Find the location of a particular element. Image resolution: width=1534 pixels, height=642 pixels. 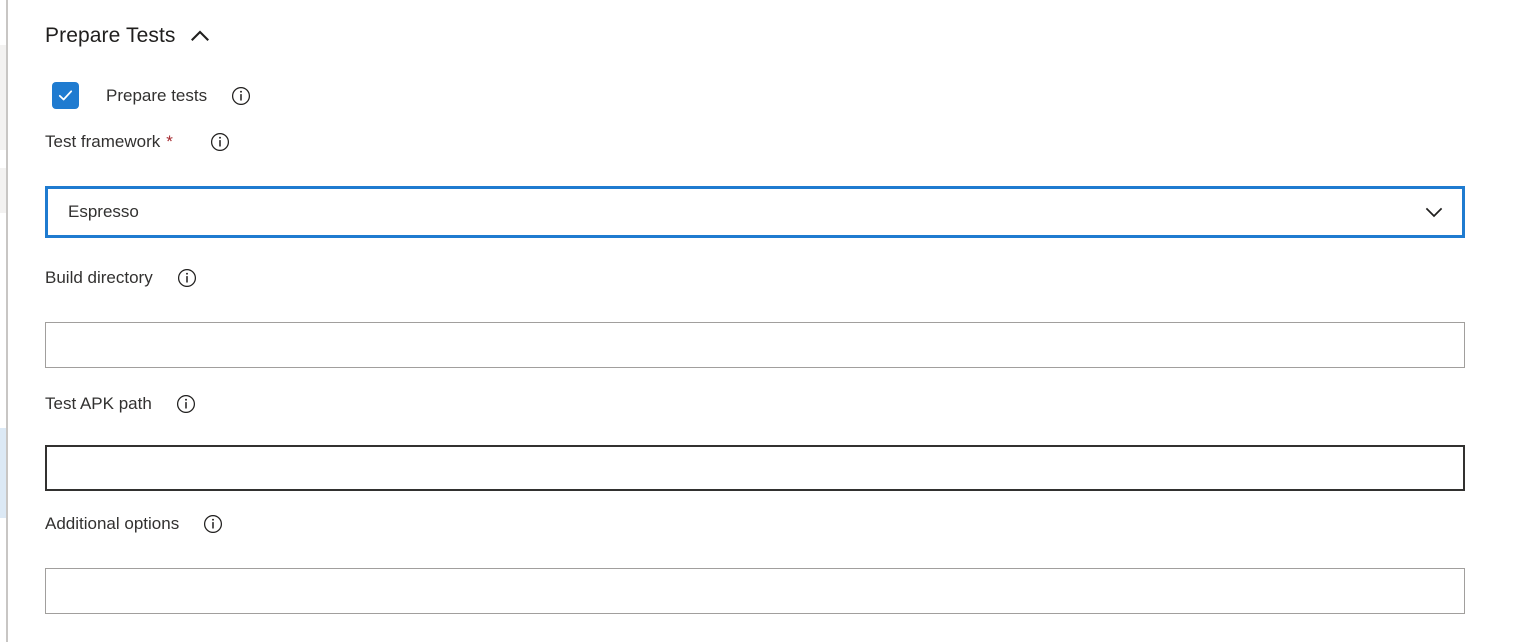

test-apk-path-input is located at coordinates (755, 468).